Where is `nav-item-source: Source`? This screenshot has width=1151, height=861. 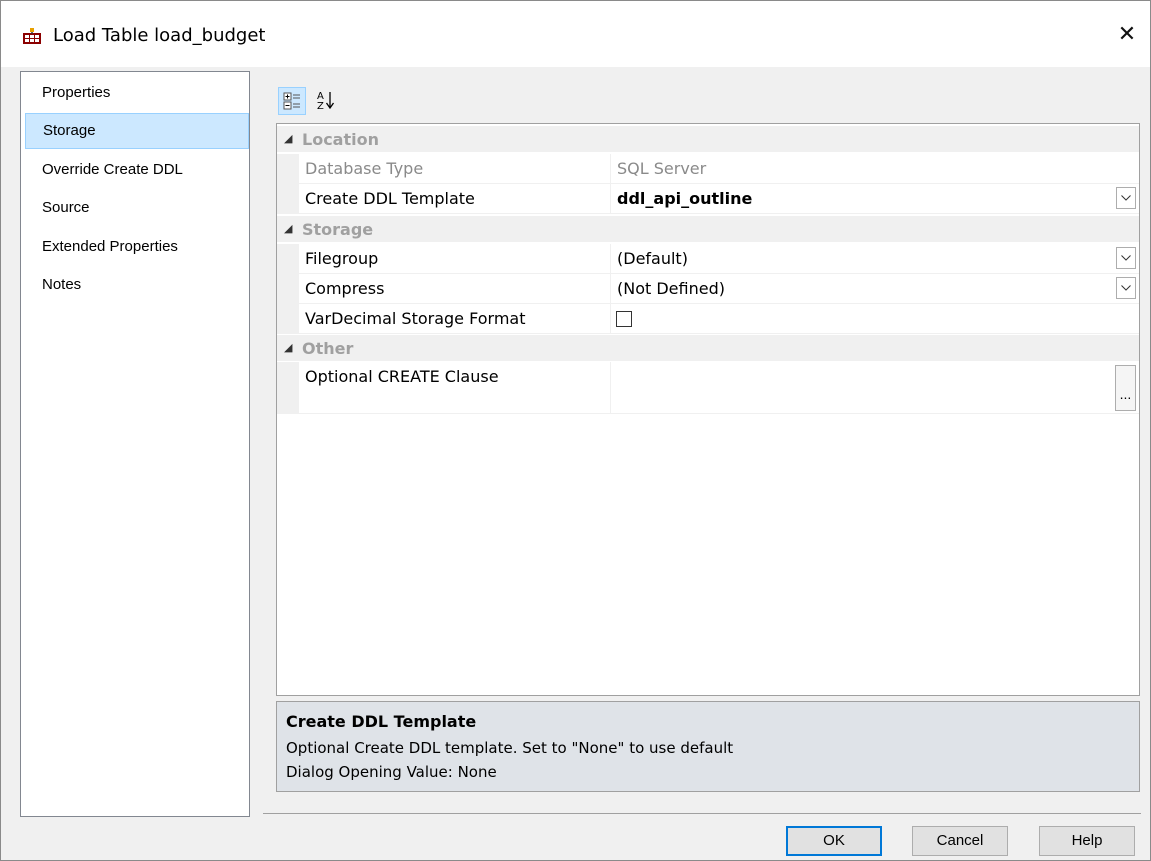 nav-item-source: Source is located at coordinates (137, 208).